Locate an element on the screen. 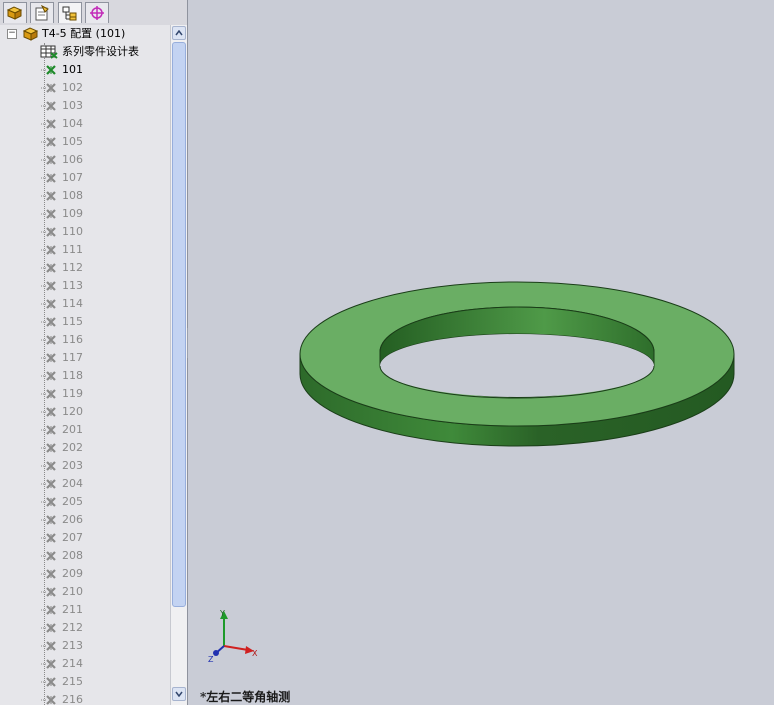 This screenshot has width=774, height=705. config-label: 108 is located at coordinates (72, 195).